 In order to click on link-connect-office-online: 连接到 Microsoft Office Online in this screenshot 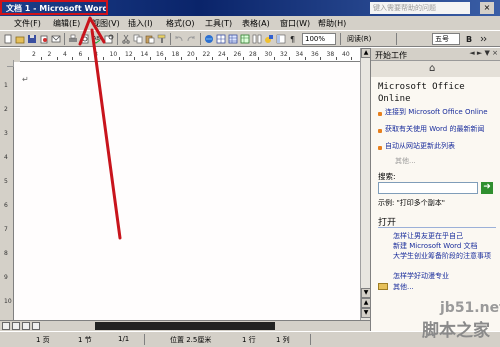, I will do `click(441, 112)`.